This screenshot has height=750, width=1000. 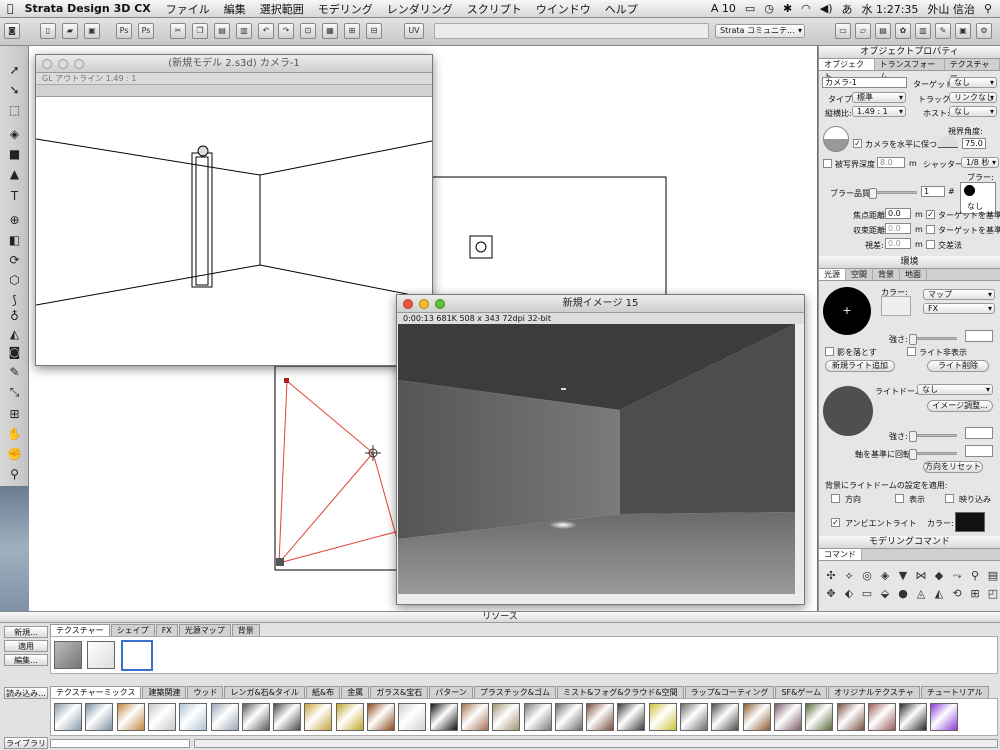 I want to click on delete-icon: ▥, so click(x=244, y=31).